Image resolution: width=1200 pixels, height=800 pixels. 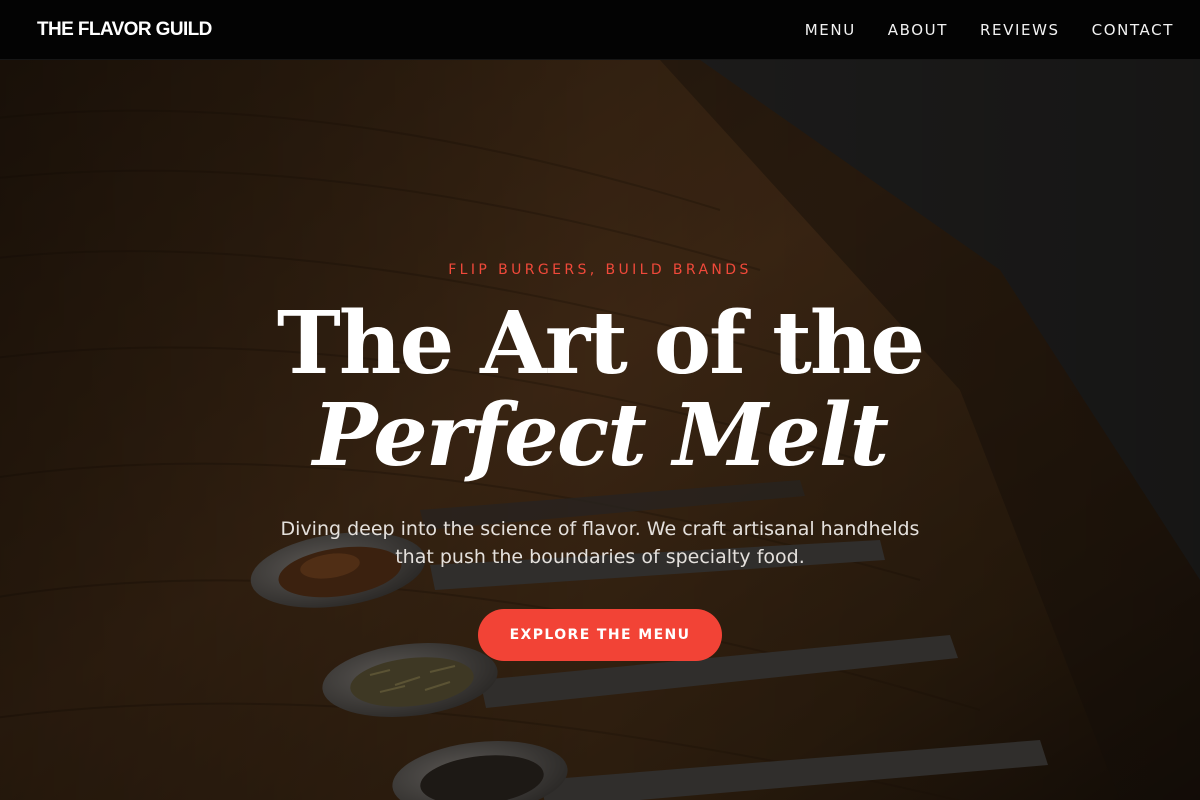 I want to click on nav-link-menu: MENU, so click(x=830, y=30).